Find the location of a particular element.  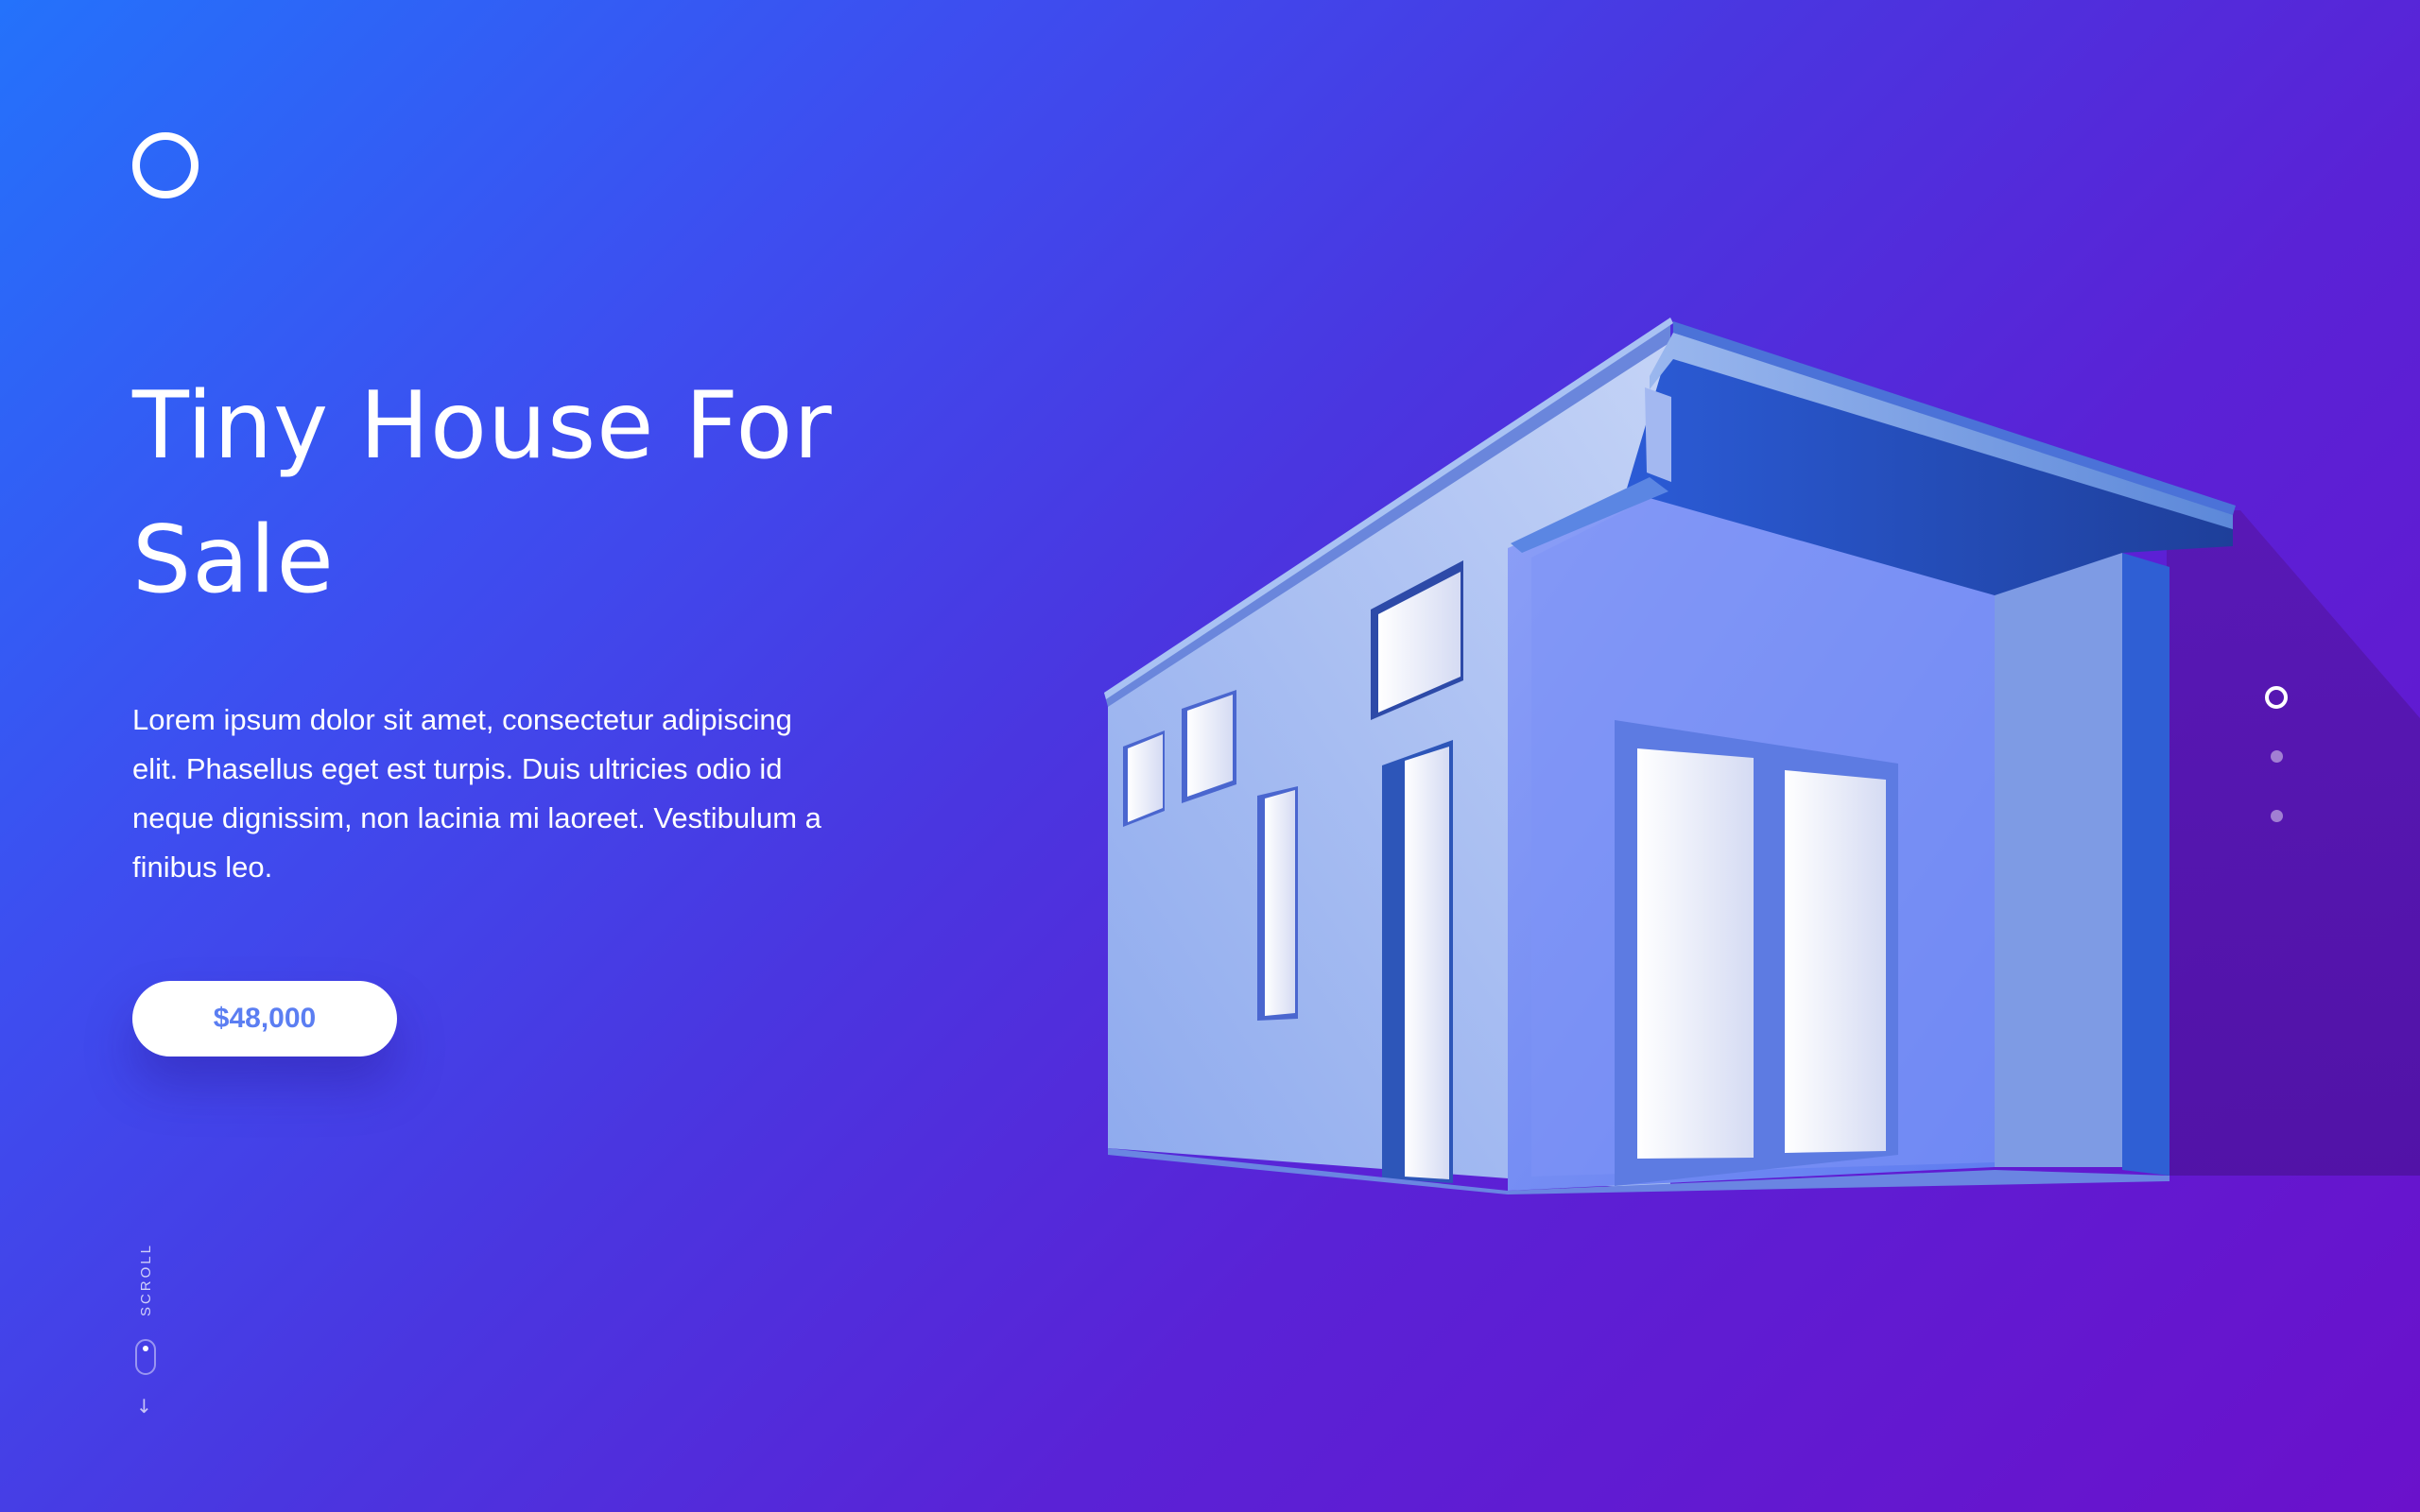

house-column-front is located at coordinates (2058, 860).